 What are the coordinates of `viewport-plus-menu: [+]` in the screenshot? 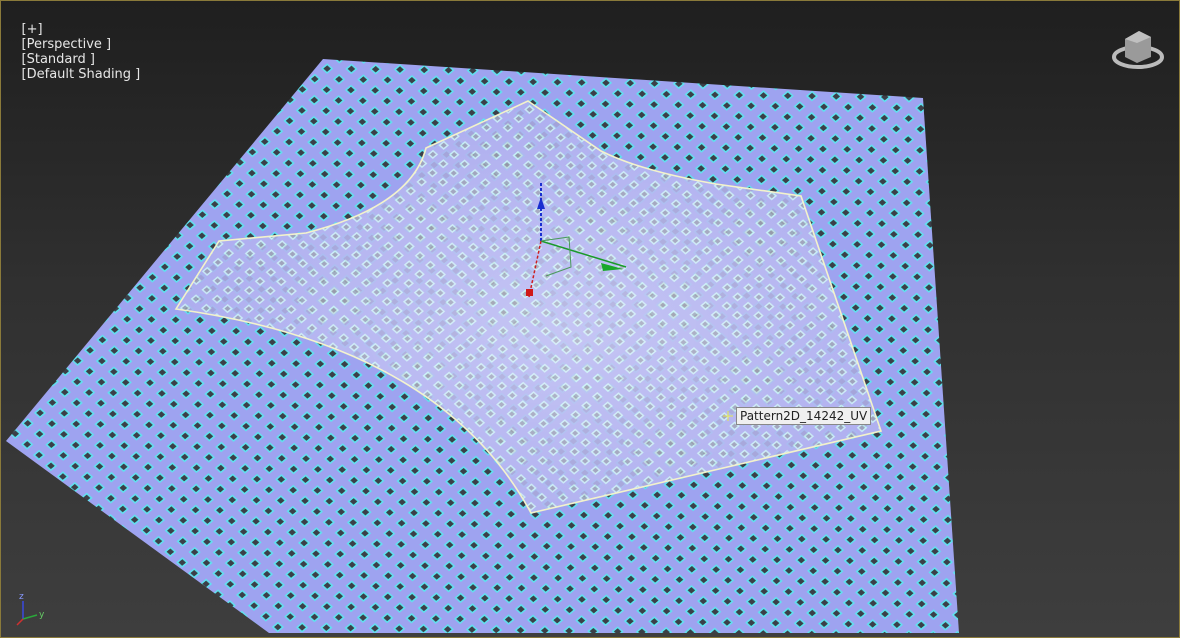 It's located at (32, 29).